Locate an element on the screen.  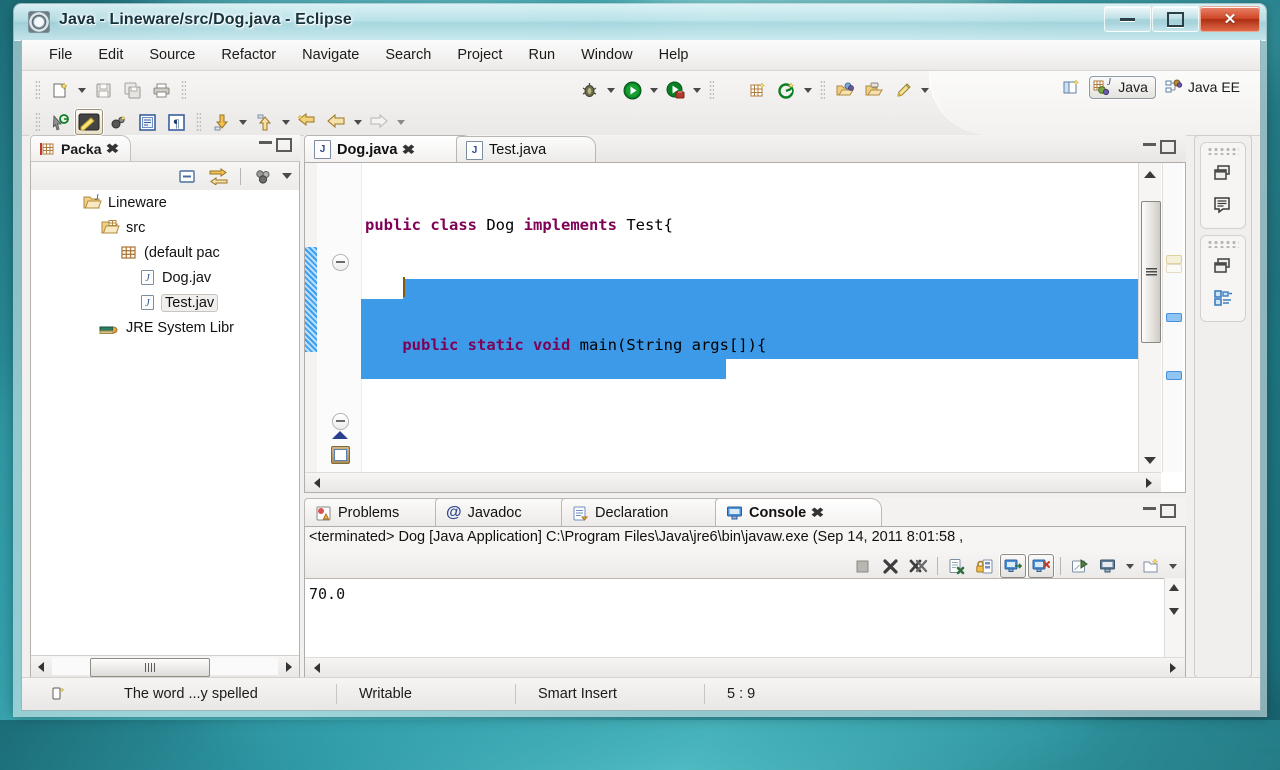
console-minimize-icon is located at coordinates (1149, 508).